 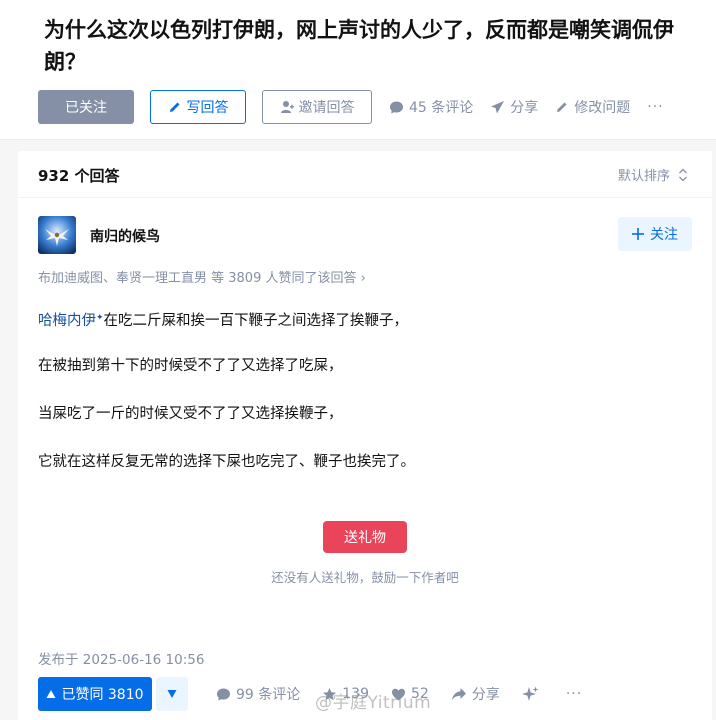 What do you see at coordinates (287, 107) in the screenshot?
I see `add-user-icon` at bounding box center [287, 107].